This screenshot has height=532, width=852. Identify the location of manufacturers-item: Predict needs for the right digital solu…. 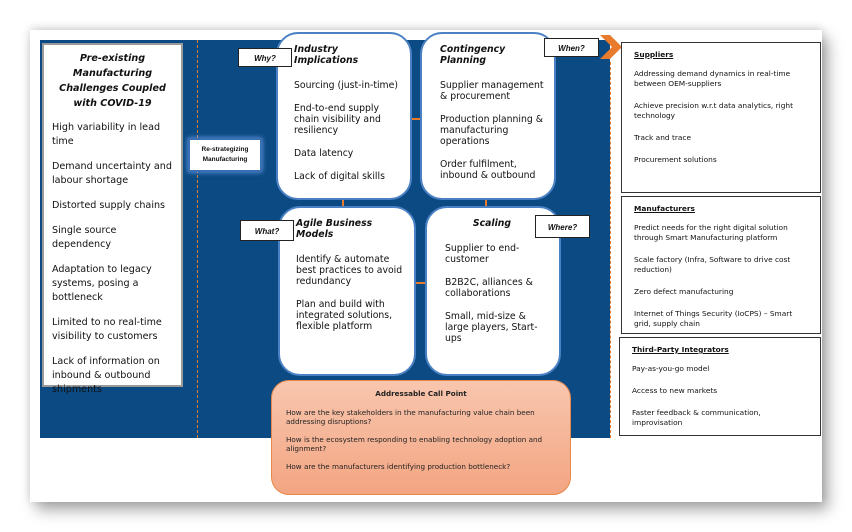
(711, 232).